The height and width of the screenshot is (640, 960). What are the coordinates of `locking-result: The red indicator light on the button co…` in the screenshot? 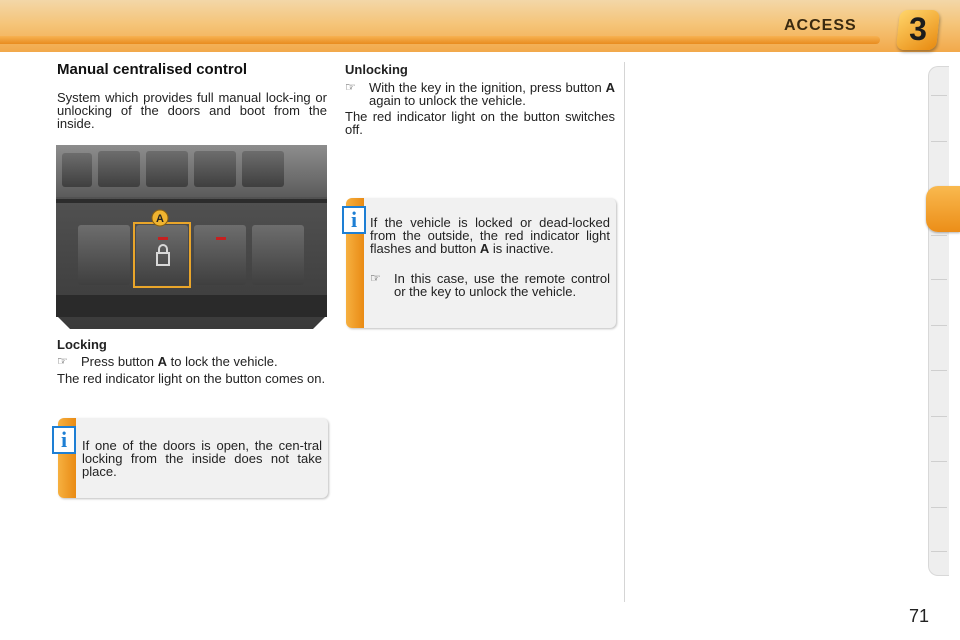 It's located at (191, 378).